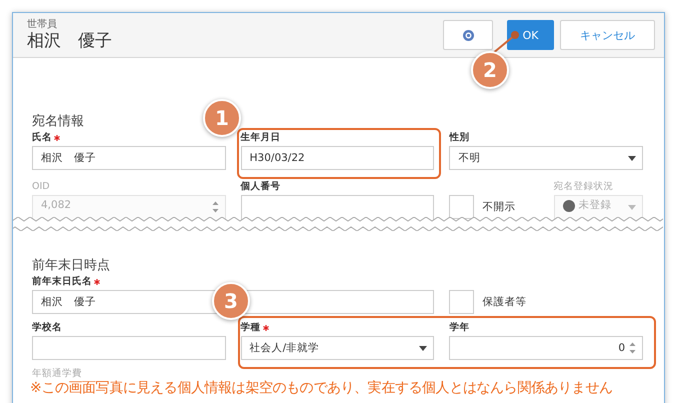 The width and height of the screenshot is (675, 403). Describe the element at coordinates (530, 35) in the screenshot. I see `ok-button: OK` at that location.